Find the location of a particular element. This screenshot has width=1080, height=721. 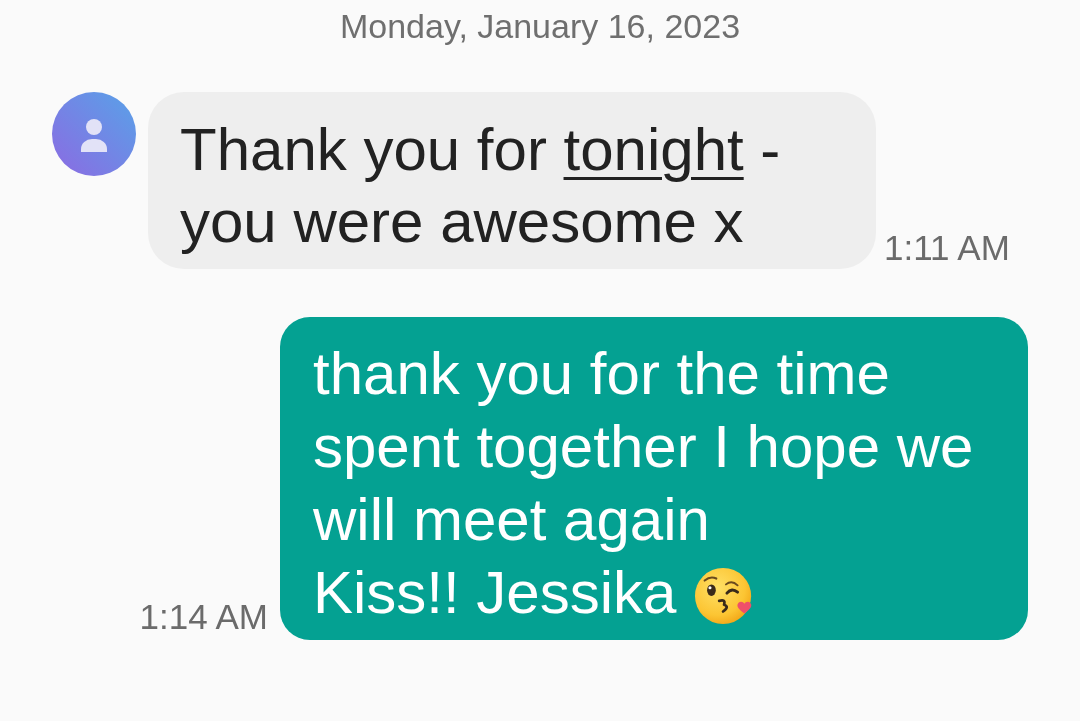

avatar-icon is located at coordinates (94, 134).